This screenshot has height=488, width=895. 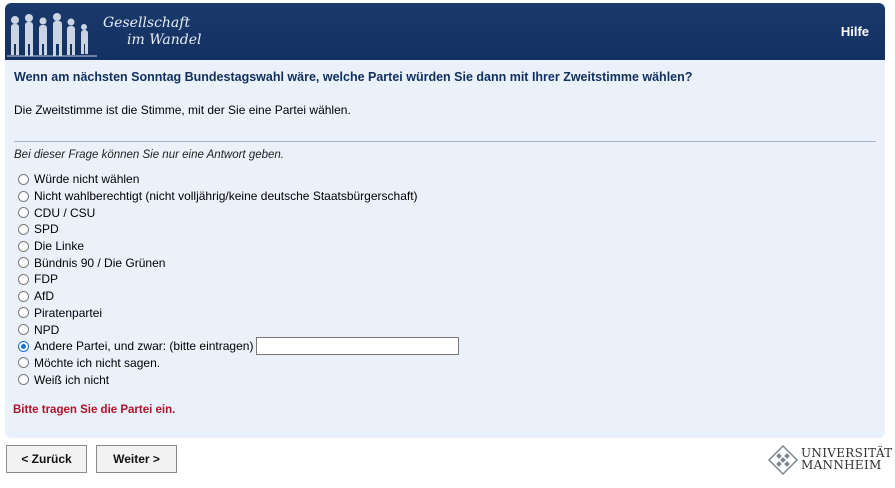 I want to click on divider, so click(x=445, y=141).